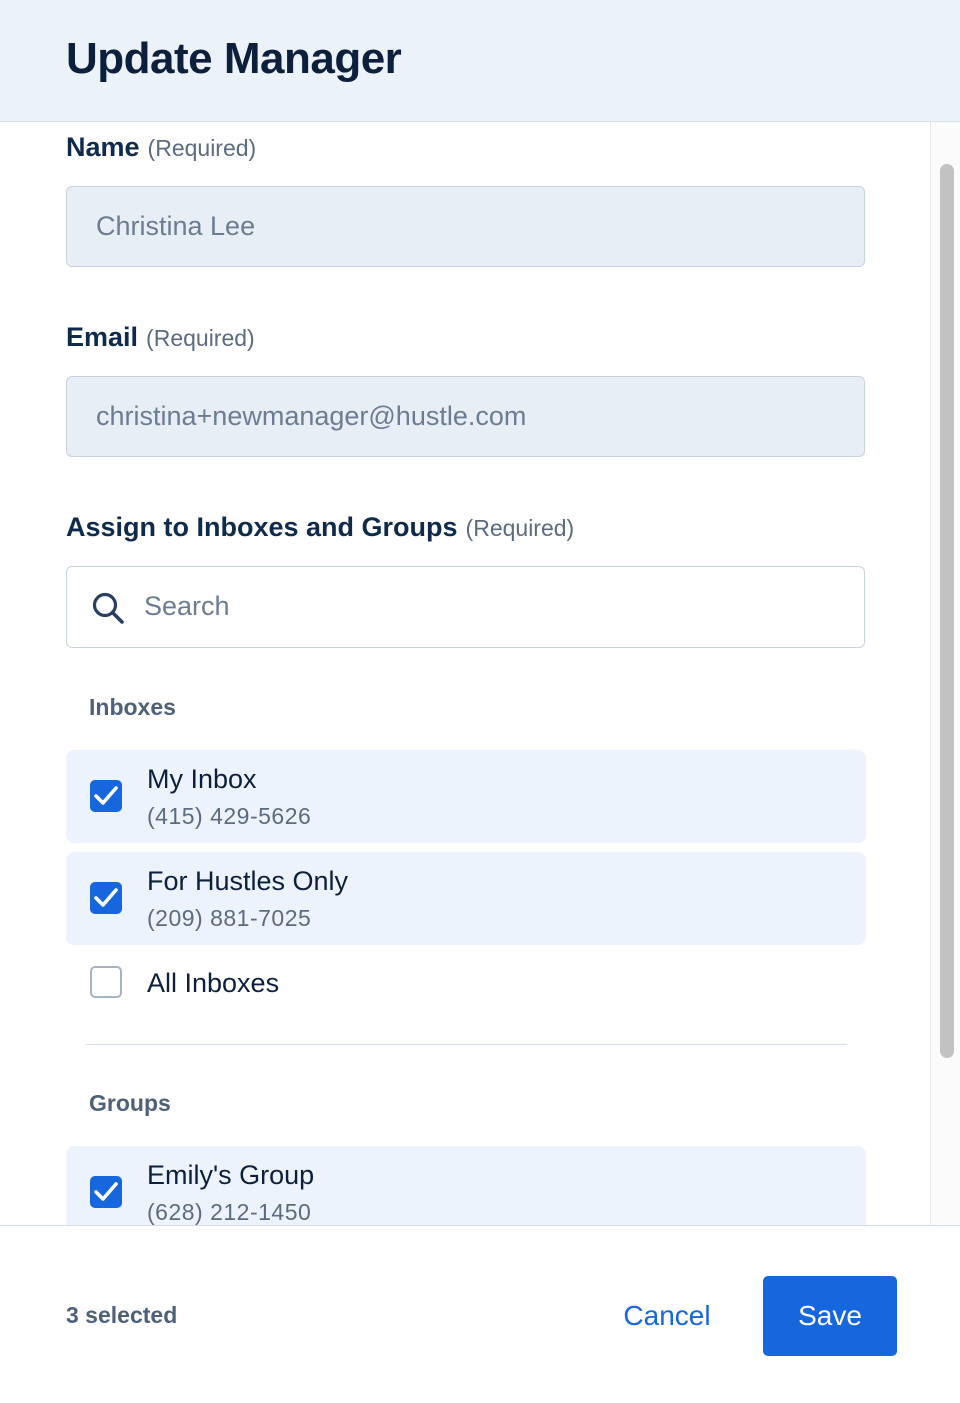 This screenshot has height=1403, width=960. What do you see at coordinates (466, 898) in the screenshot?
I see `inbox-option-for-hustles-only: For Hustles Only (209) 881-7025` at bounding box center [466, 898].